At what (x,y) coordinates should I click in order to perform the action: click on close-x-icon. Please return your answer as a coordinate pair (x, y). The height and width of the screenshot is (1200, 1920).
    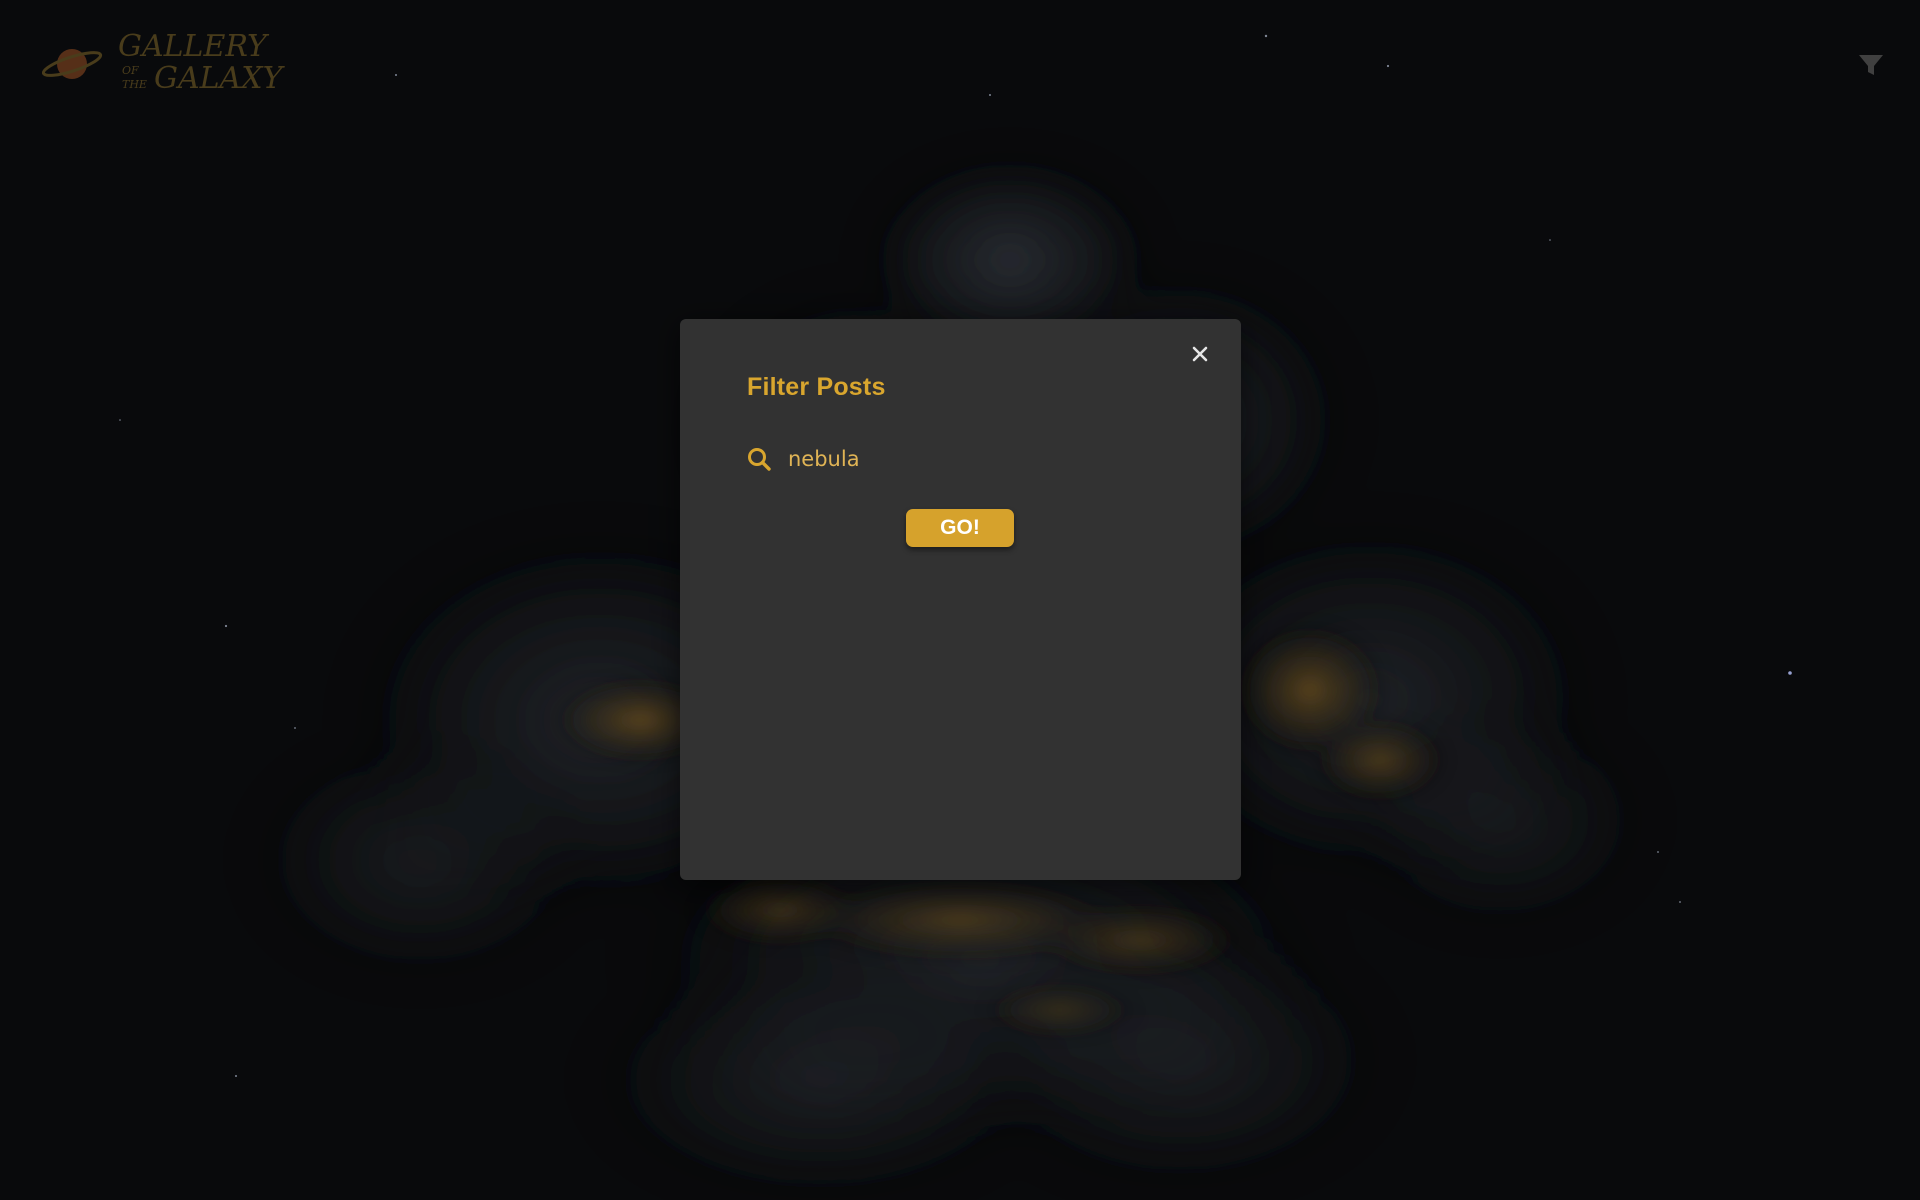
    Looking at the image, I should click on (1200, 354).